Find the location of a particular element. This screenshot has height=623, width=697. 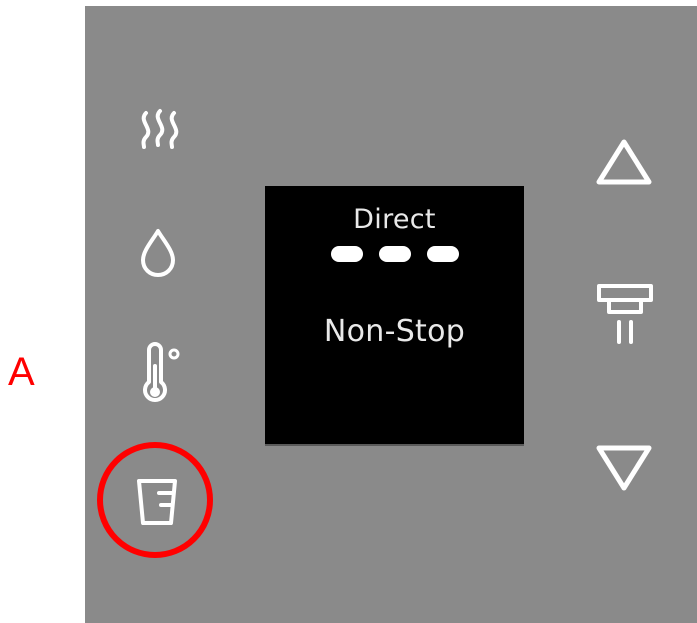

increase-button is located at coordinates (624, 162).